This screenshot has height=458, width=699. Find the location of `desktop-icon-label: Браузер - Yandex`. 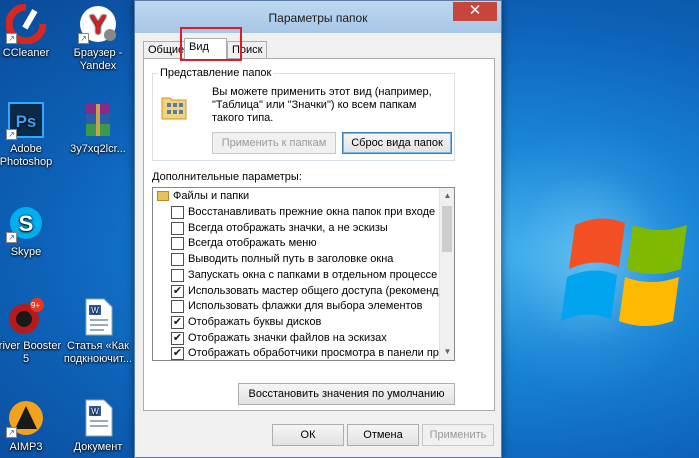

desktop-icon-label: Браузер - Yandex is located at coordinates (98, 59).